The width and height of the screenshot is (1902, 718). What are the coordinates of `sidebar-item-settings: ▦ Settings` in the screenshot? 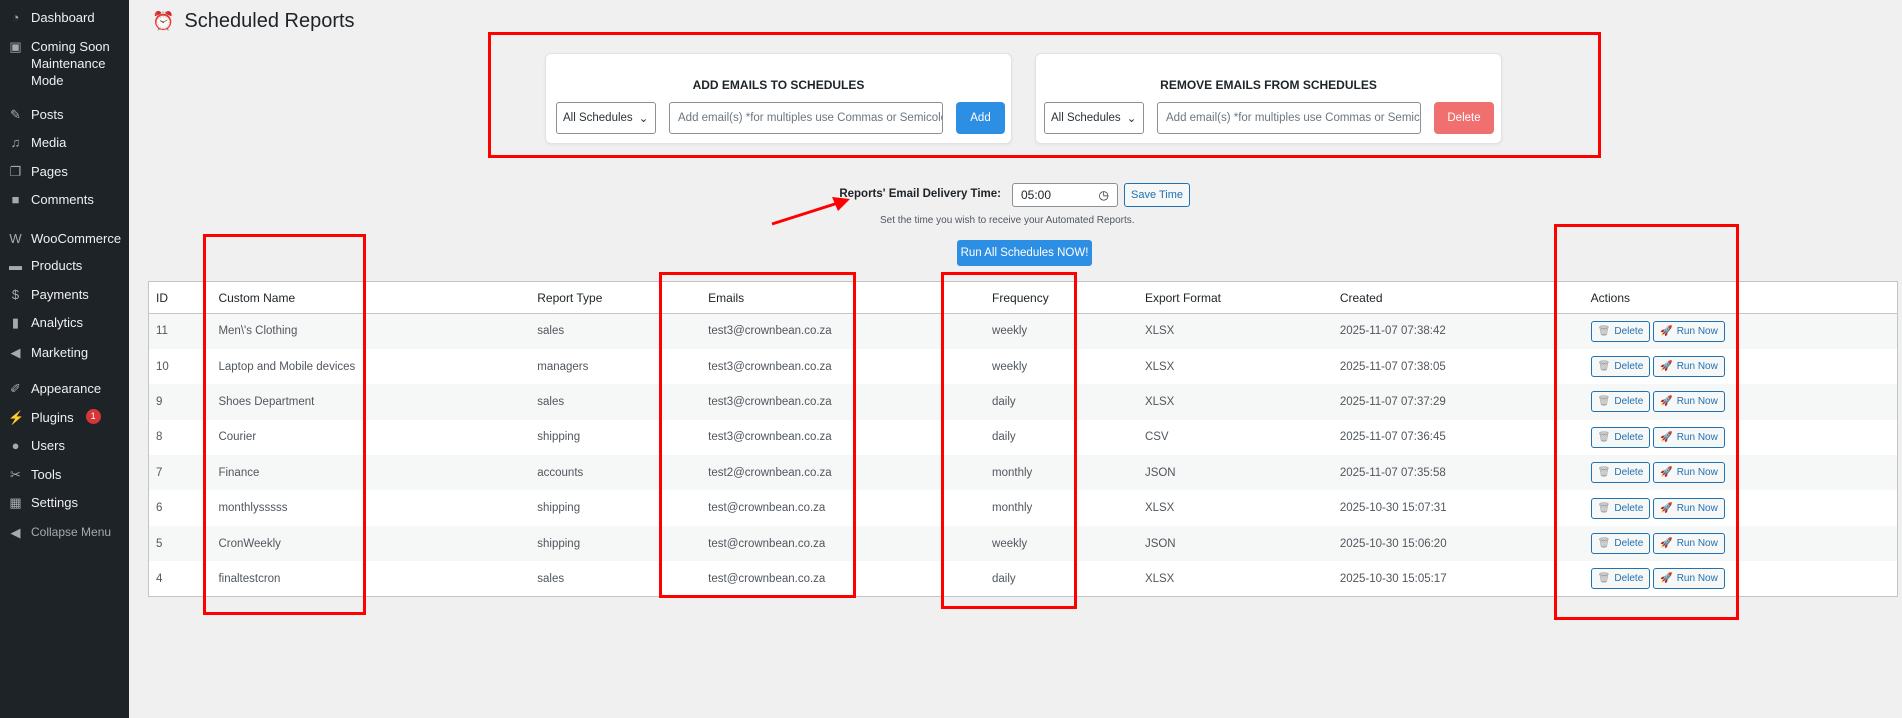 It's located at (43, 502).